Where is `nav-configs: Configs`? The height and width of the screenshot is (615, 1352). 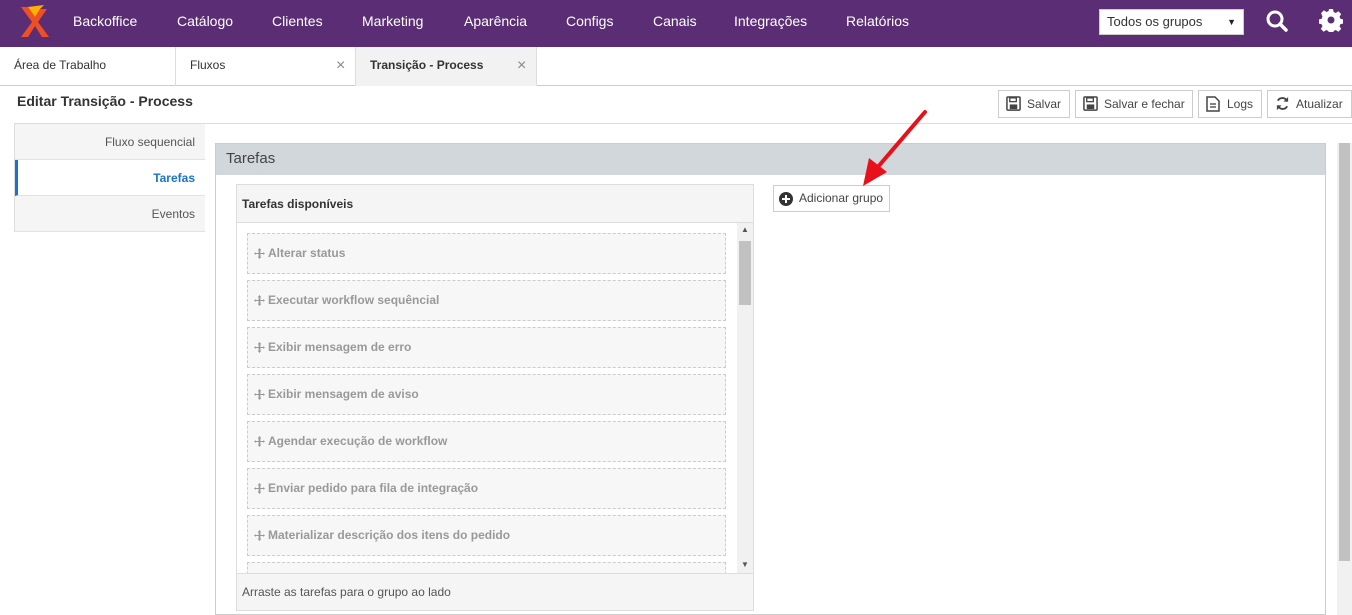 nav-configs: Configs is located at coordinates (589, 23).